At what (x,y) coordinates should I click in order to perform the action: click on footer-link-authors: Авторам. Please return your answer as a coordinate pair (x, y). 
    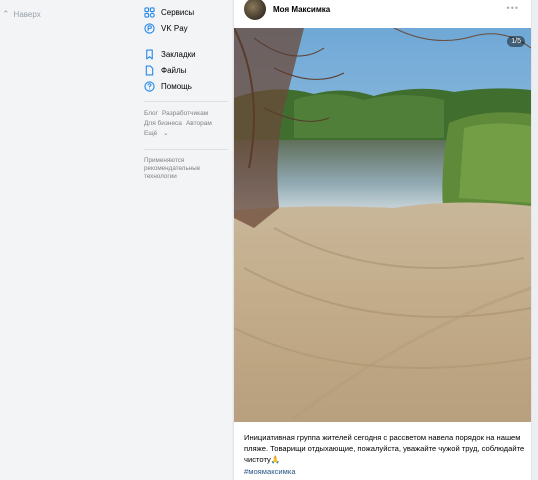
    Looking at the image, I should click on (199, 123).